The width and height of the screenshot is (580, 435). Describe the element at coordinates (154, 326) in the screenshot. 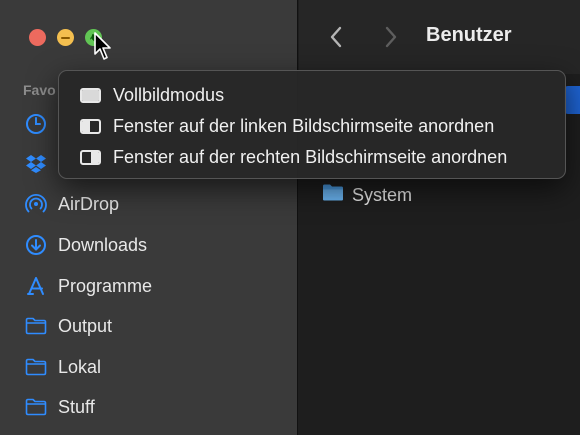

I see `sidebar-item-output: Output` at that location.